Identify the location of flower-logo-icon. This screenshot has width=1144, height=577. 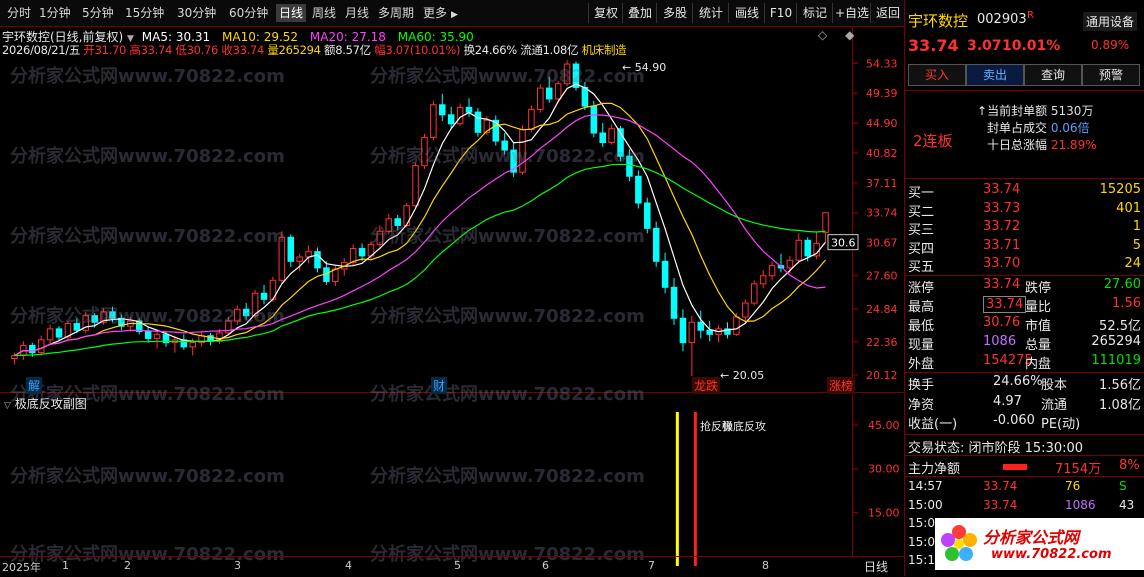
(959, 543).